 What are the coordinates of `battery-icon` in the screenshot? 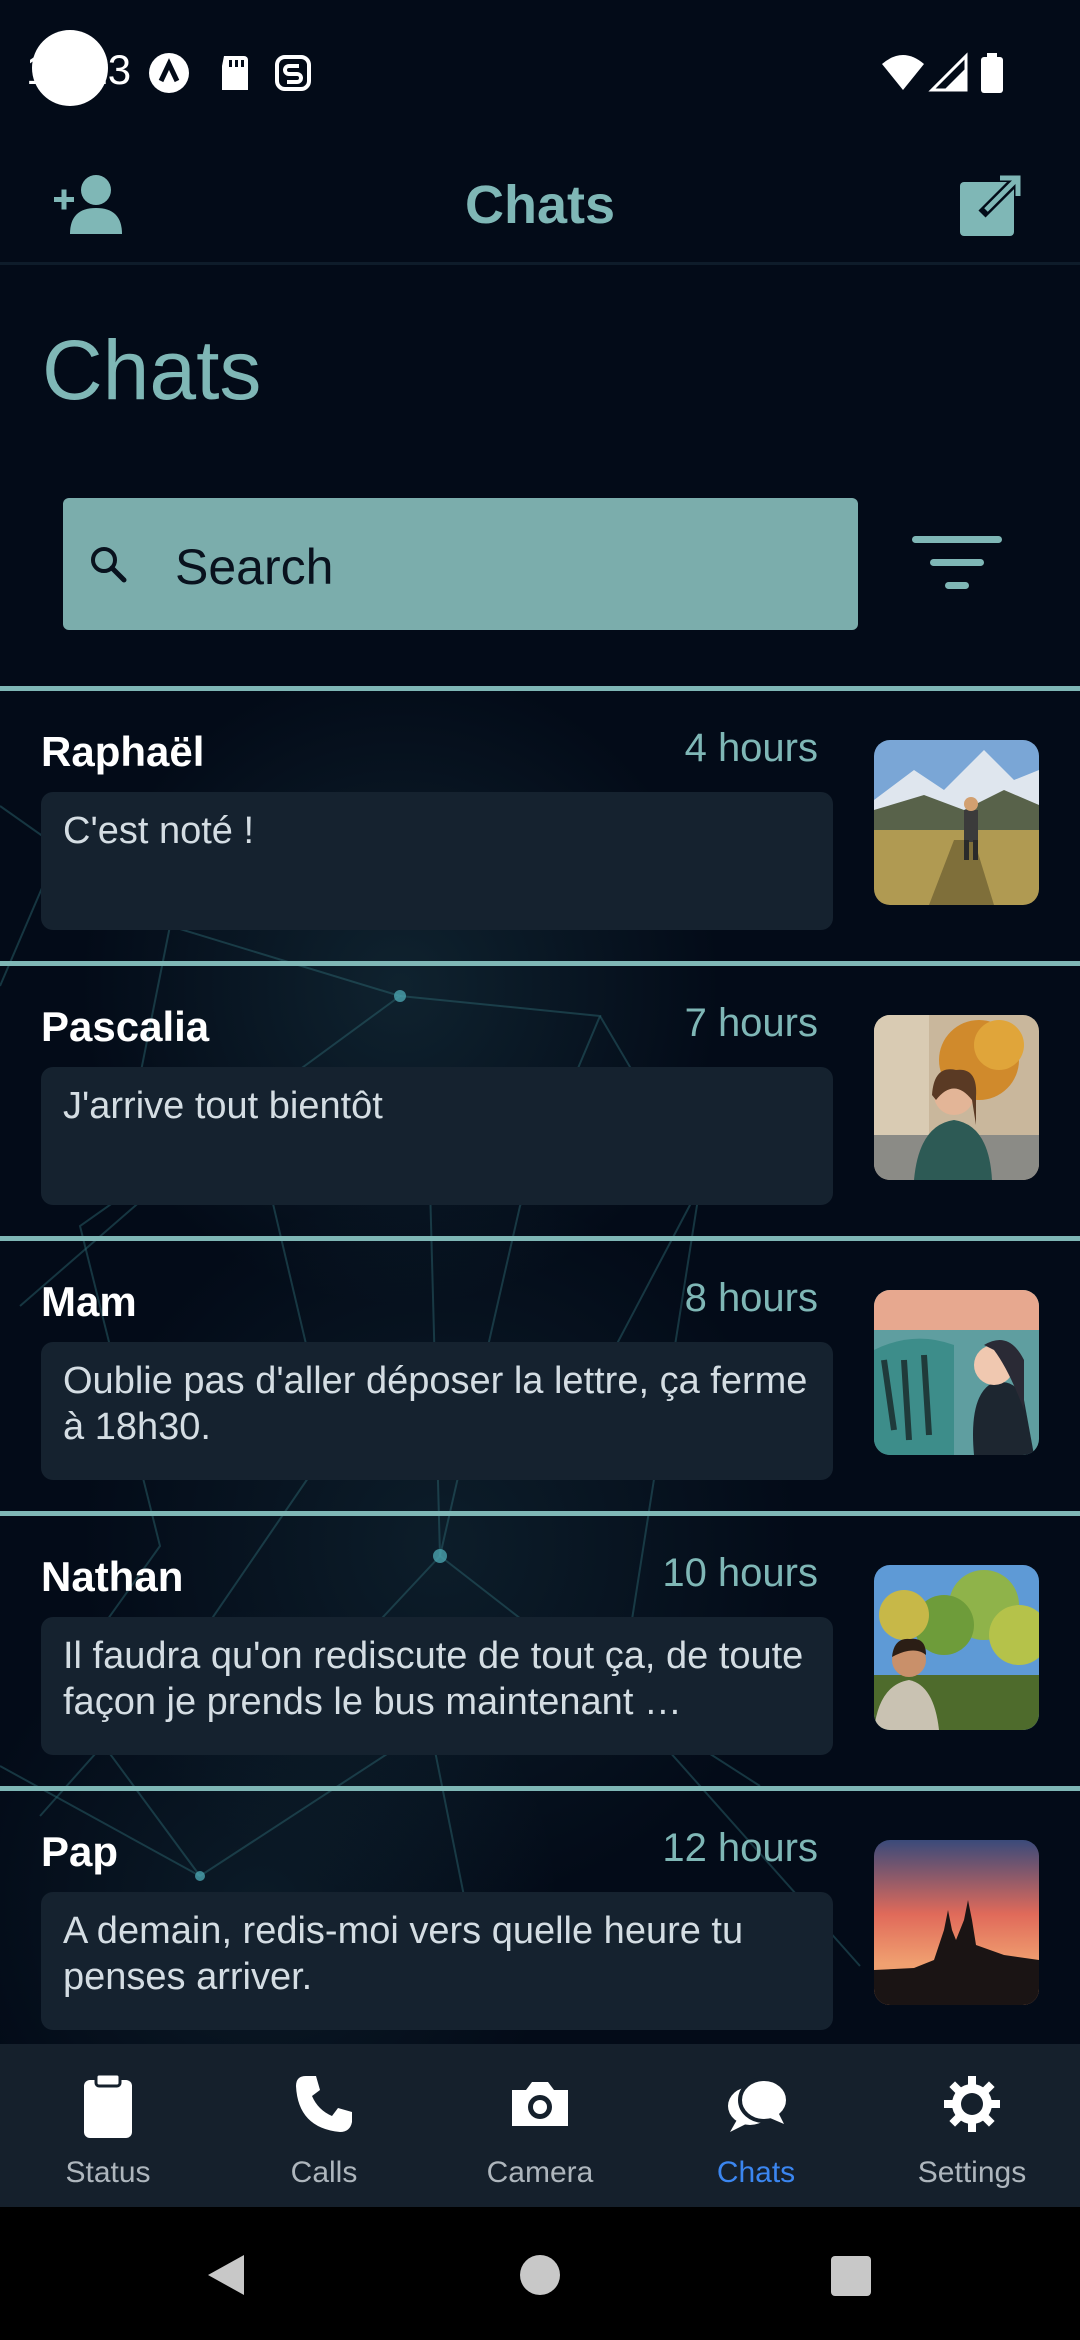 It's located at (992, 73).